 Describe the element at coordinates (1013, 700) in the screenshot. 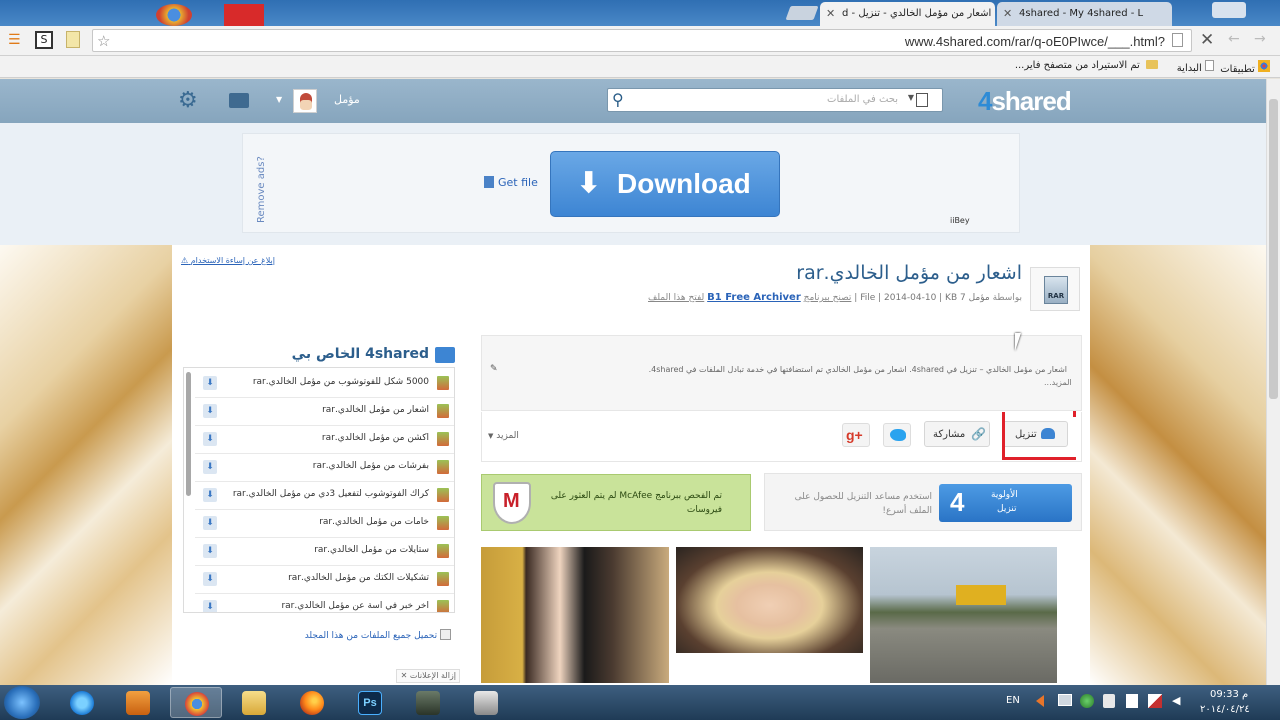

I see `language-indicator: EN` at that location.